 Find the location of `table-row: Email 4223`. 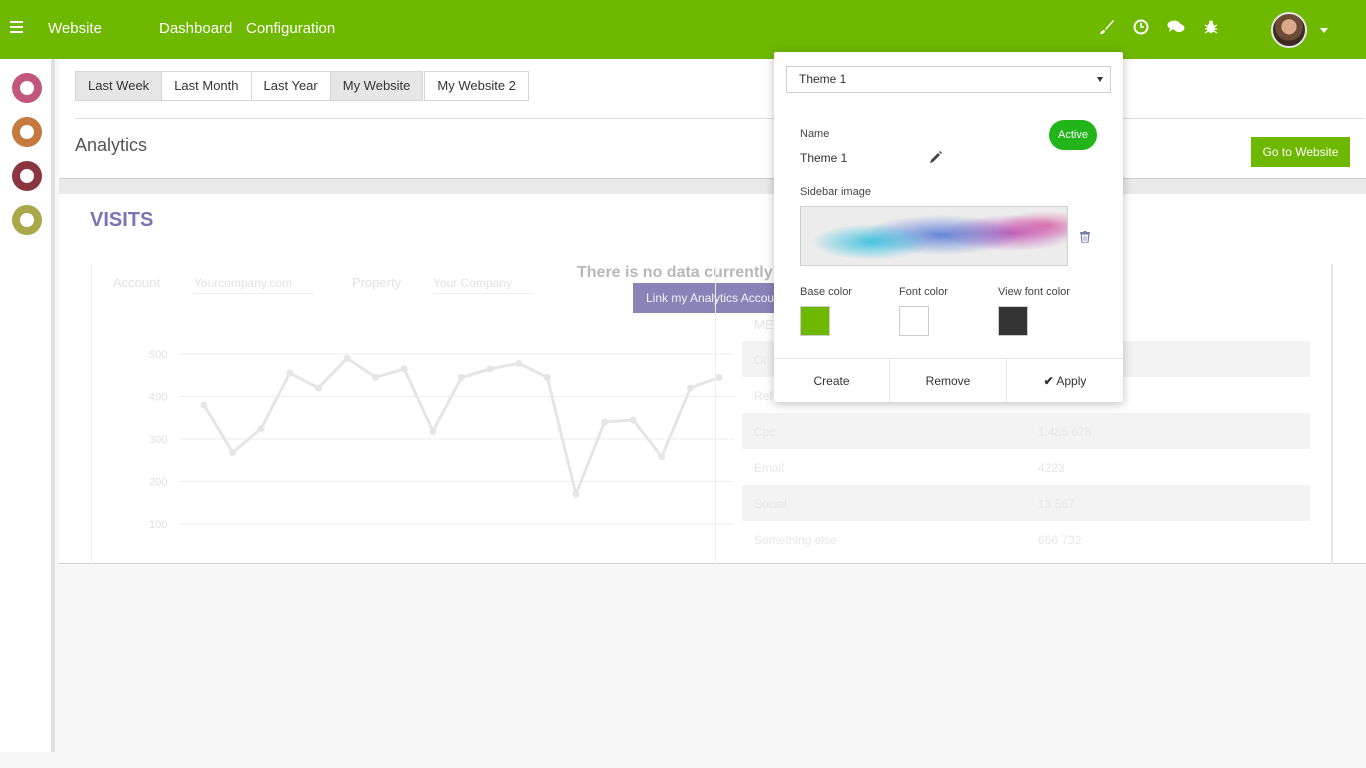

table-row: Email 4223 is located at coordinates (909, 468).